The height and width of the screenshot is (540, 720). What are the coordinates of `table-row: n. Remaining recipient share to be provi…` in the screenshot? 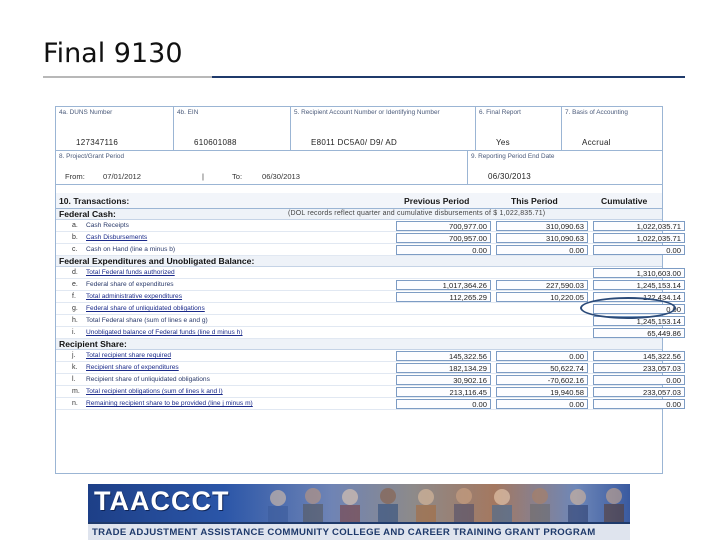 It's located at (370, 404).